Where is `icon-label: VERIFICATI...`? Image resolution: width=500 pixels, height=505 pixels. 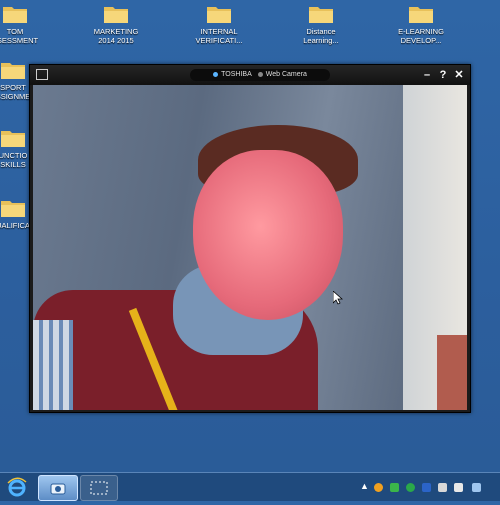 icon-label: VERIFICATI... is located at coordinates (219, 40).